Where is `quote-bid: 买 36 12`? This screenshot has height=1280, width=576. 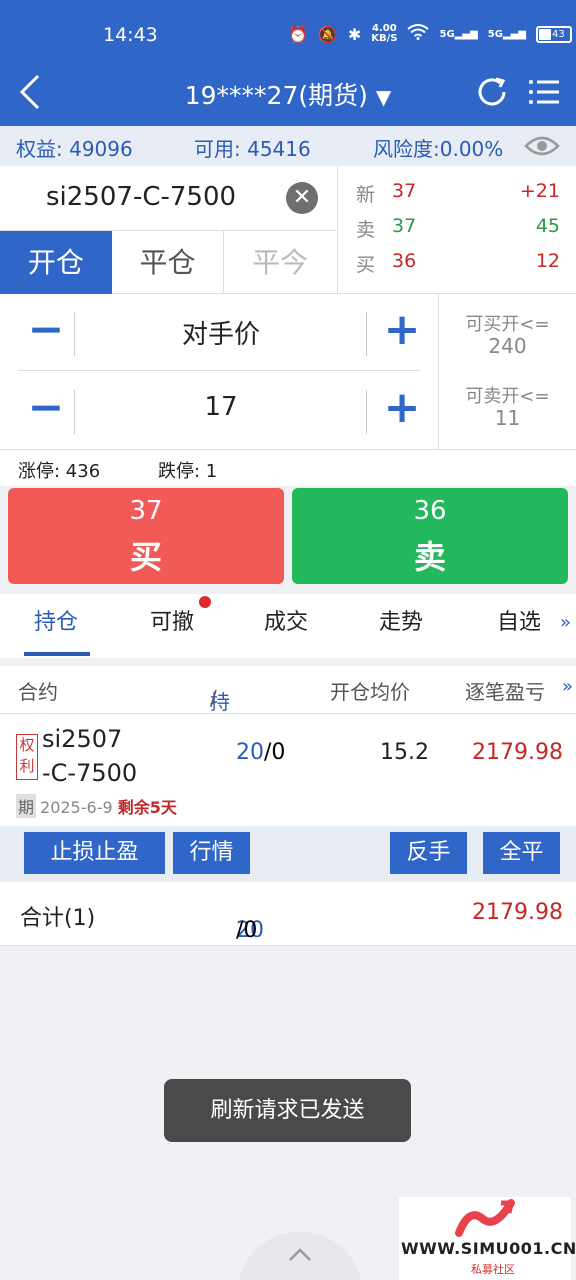 quote-bid: 买 36 12 is located at coordinates (458, 265).